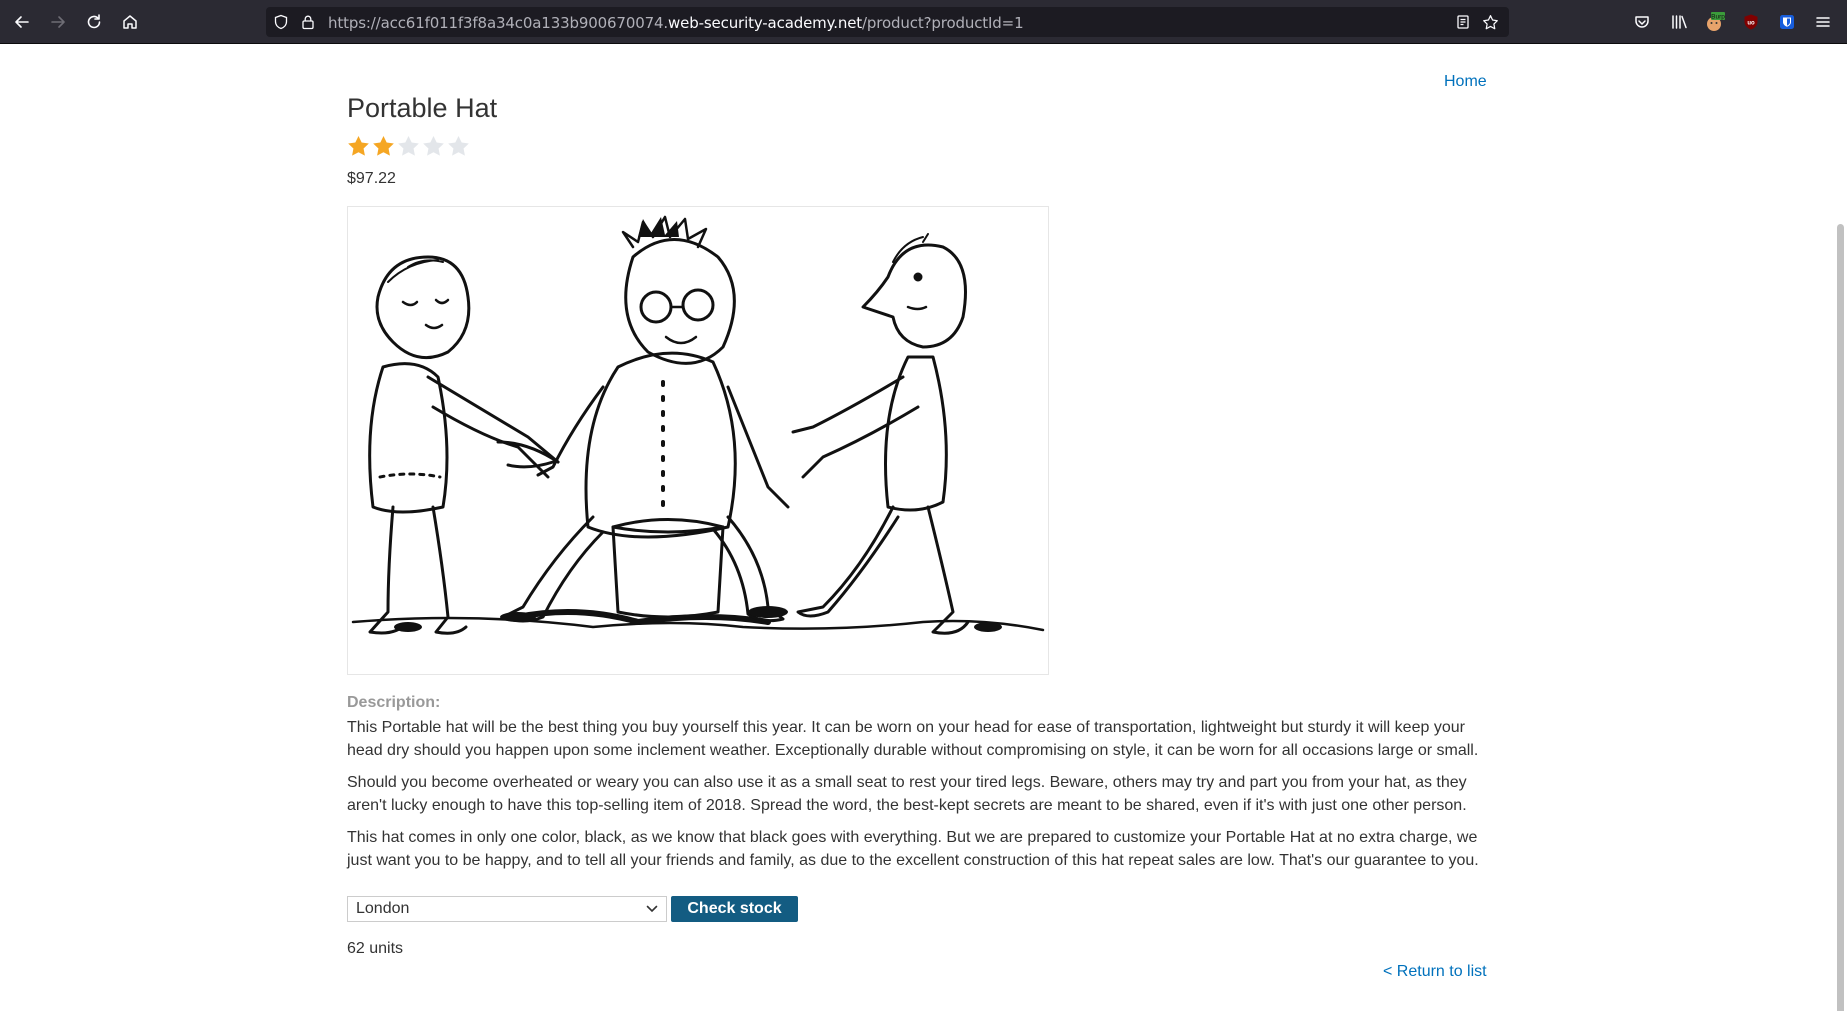  I want to click on scrollbar-thumb, so click(1840, 617).